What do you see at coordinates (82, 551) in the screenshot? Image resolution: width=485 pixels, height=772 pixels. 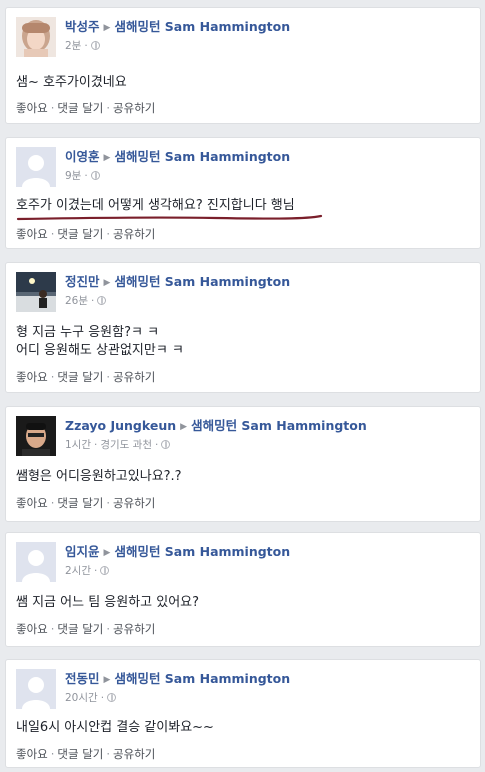 I see `post-author: 임지윤` at bounding box center [82, 551].